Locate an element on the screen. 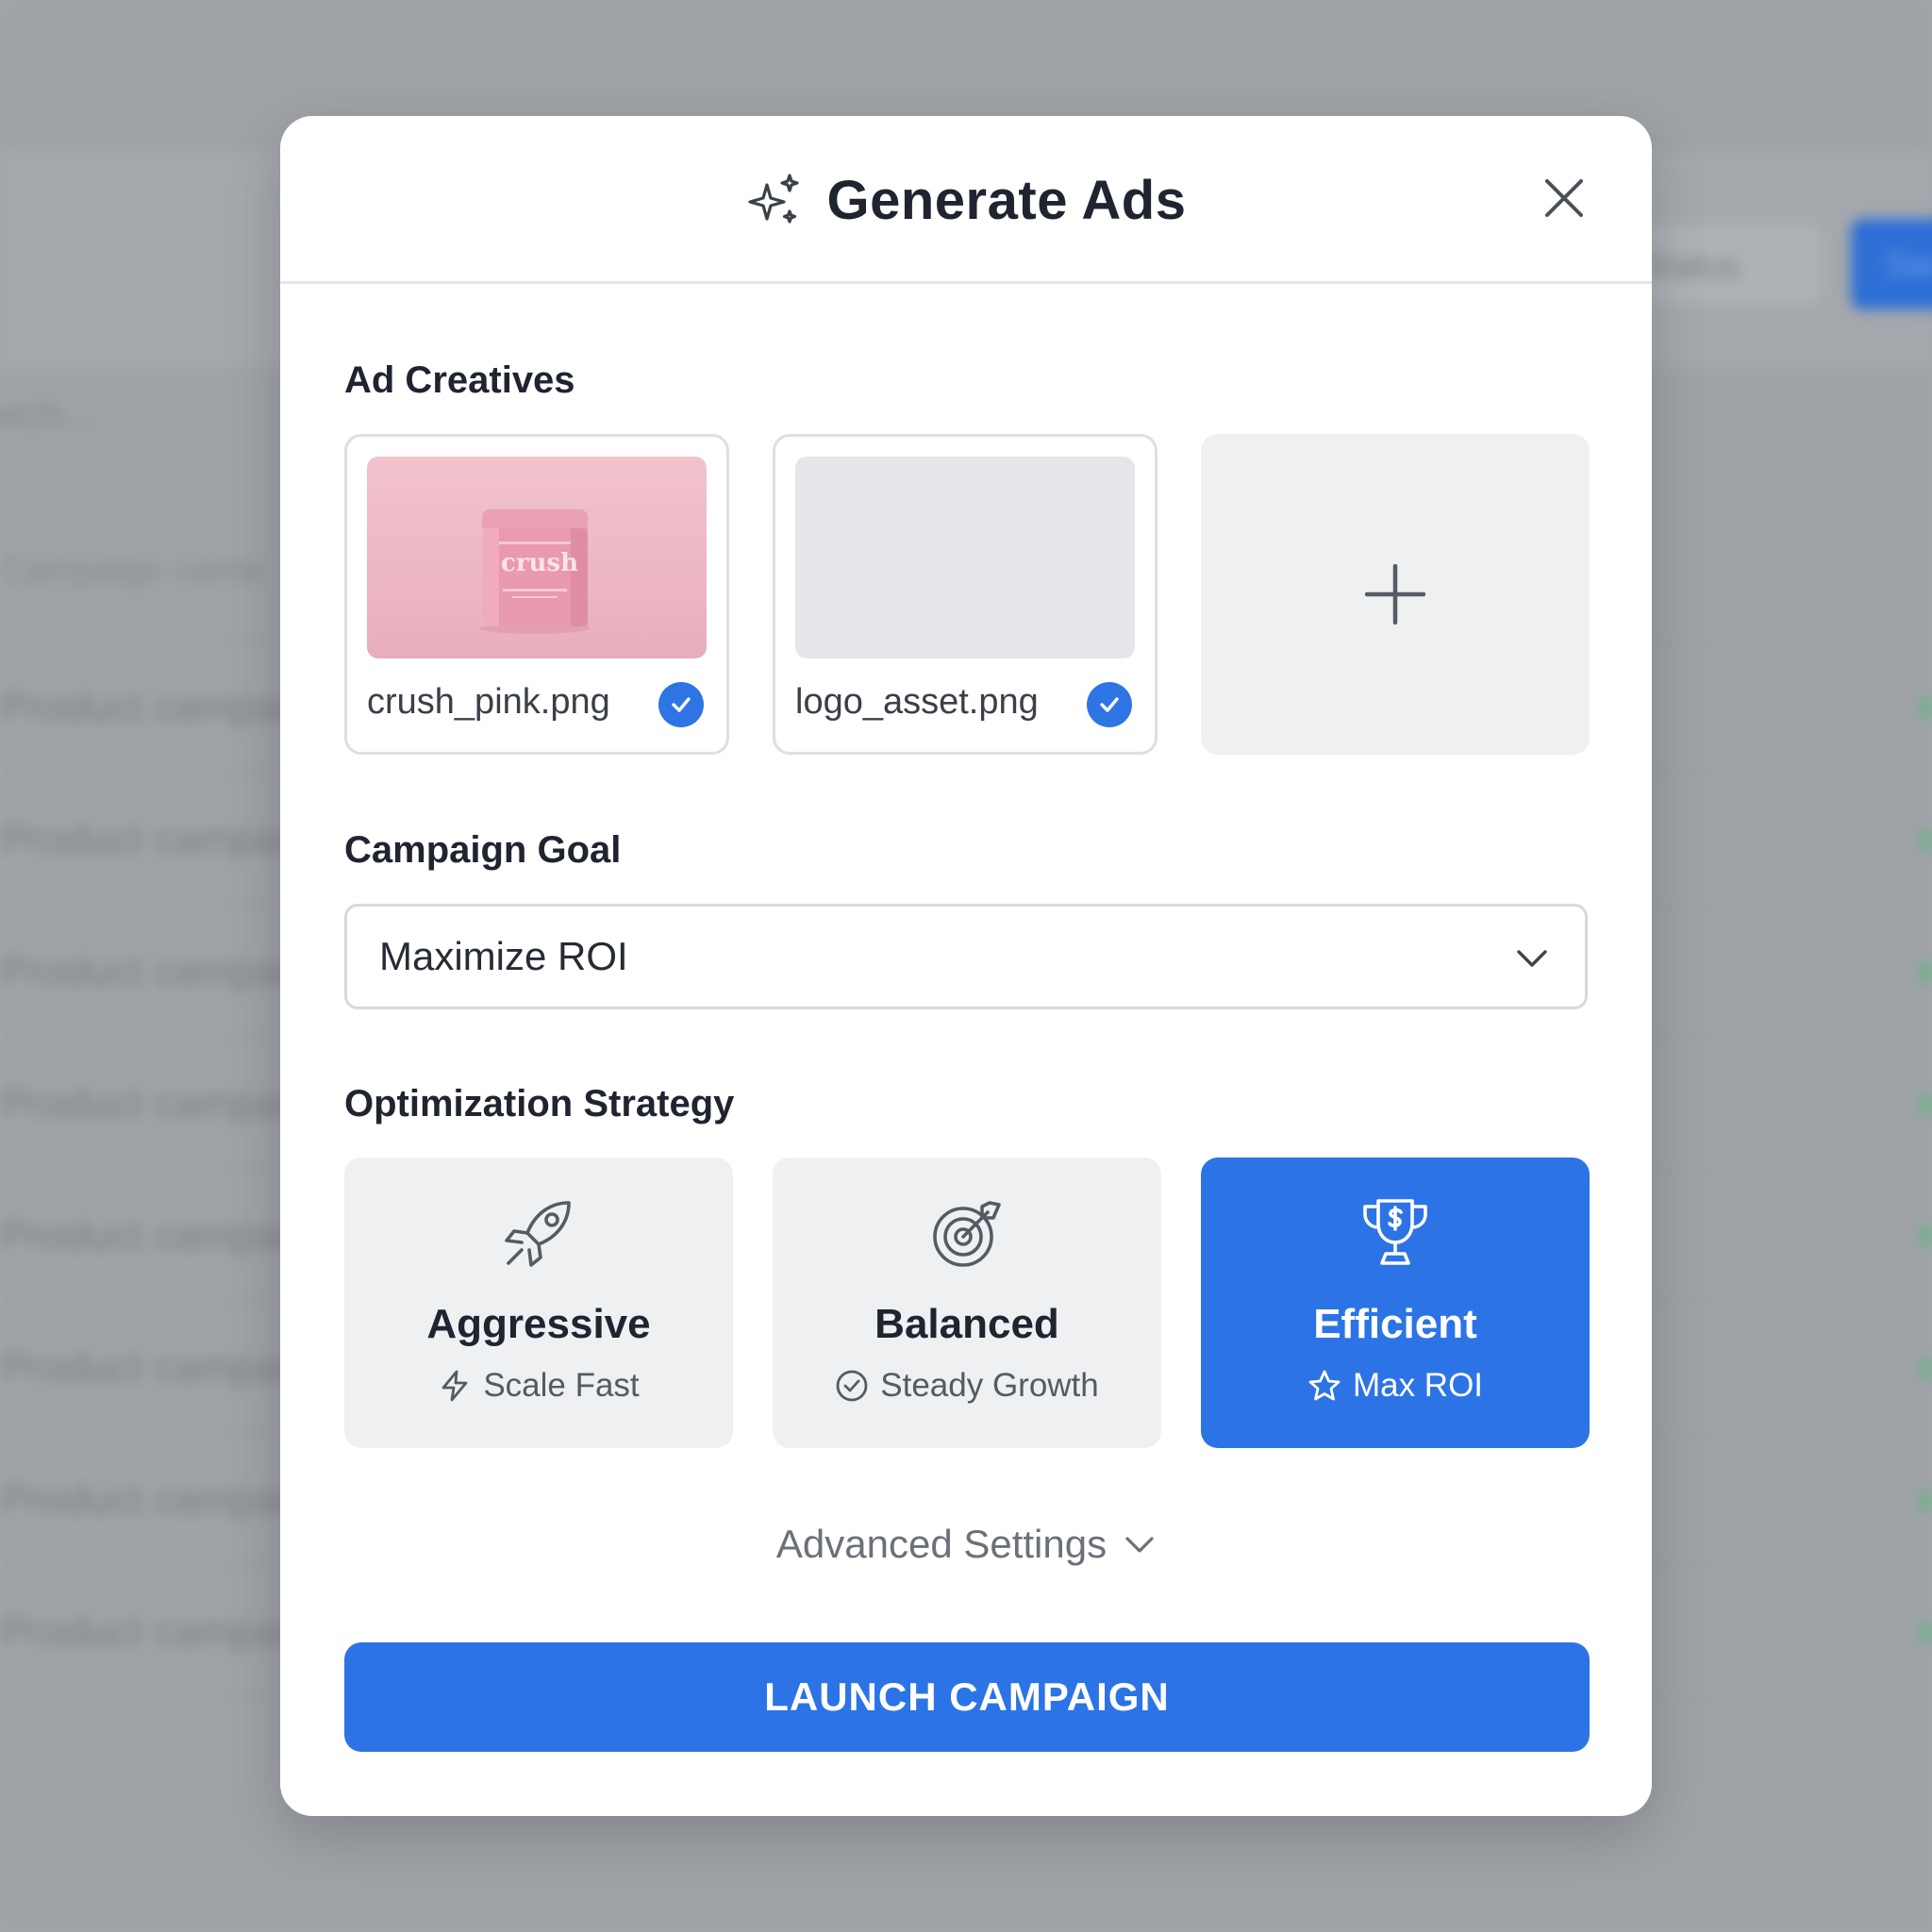 The width and height of the screenshot is (1932, 1932). background-primary-button: Save is located at coordinates (1892, 264).